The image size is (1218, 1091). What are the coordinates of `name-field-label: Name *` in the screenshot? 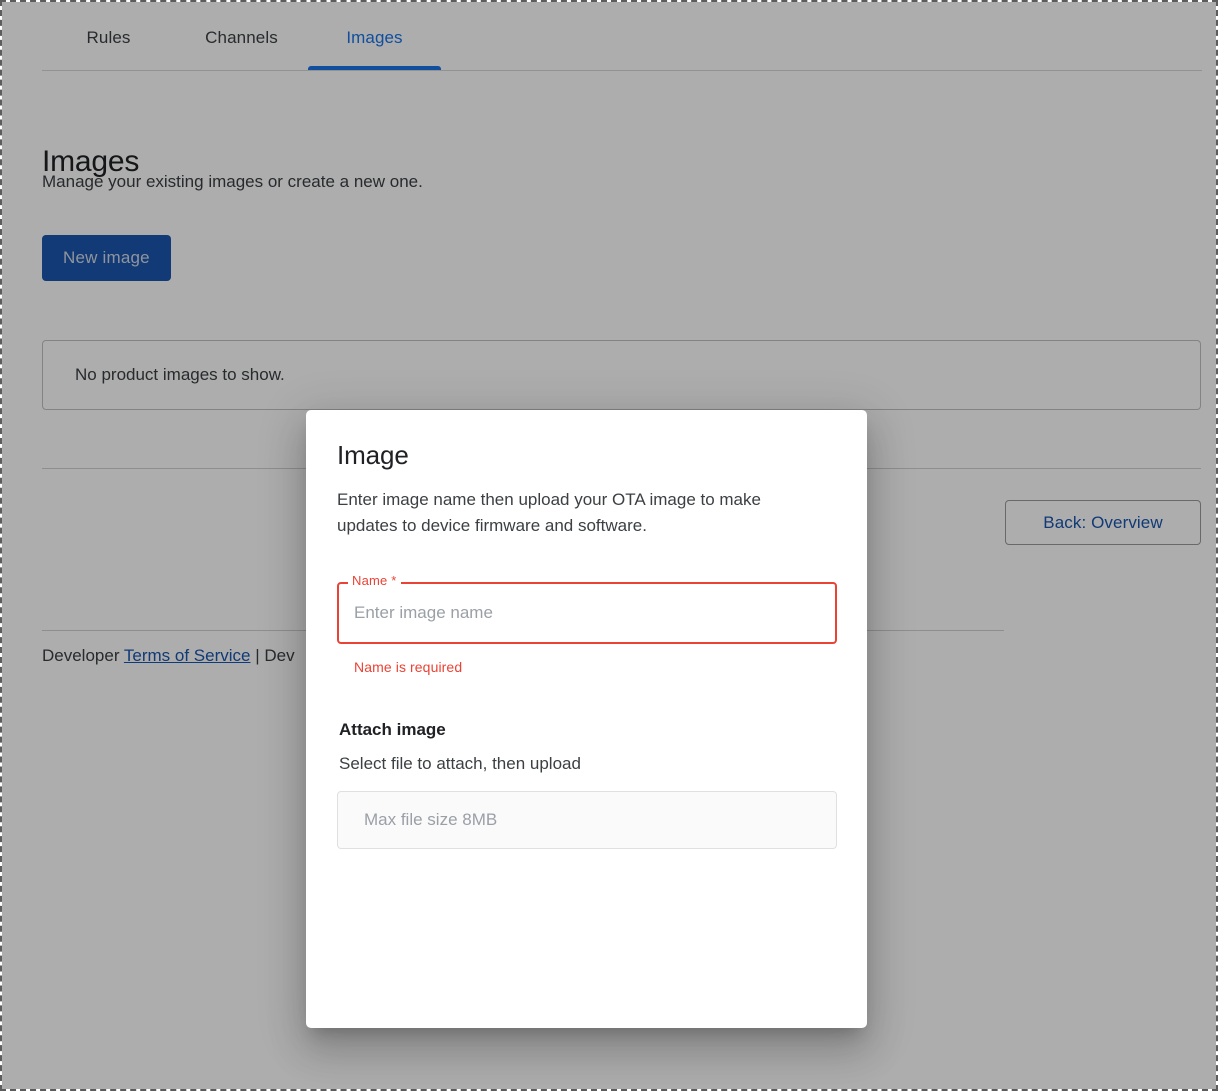 It's located at (374, 581).